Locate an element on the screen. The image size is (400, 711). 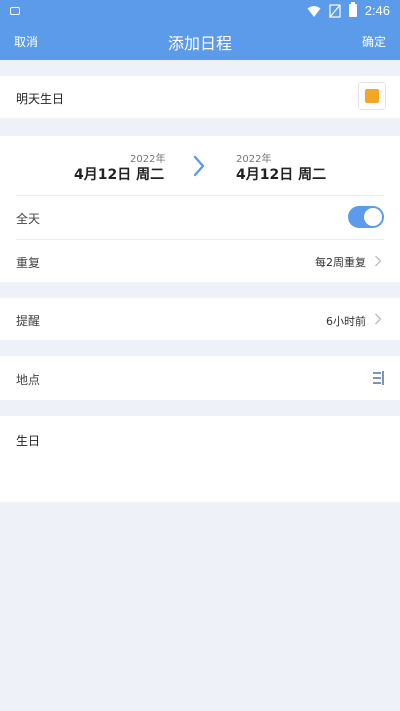
all-day-label: 全天 is located at coordinates (28, 219).